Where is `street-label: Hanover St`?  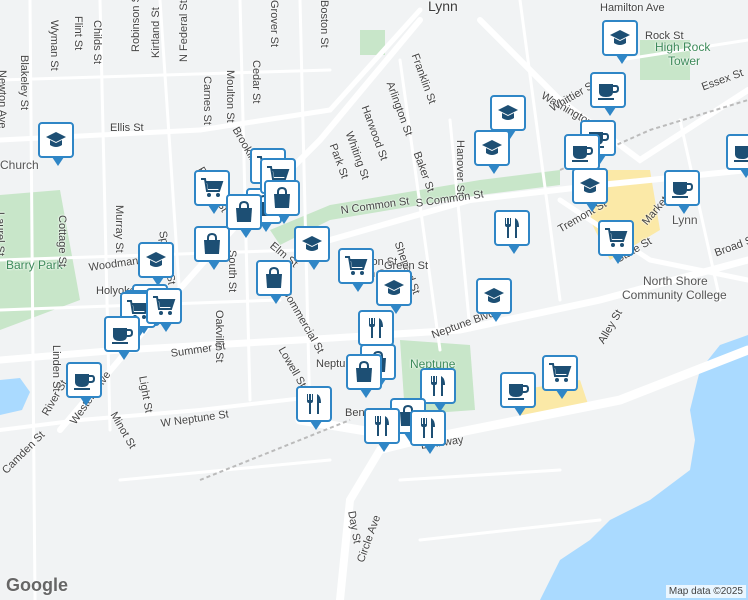 street-label: Hanover St is located at coordinates (460, 168).